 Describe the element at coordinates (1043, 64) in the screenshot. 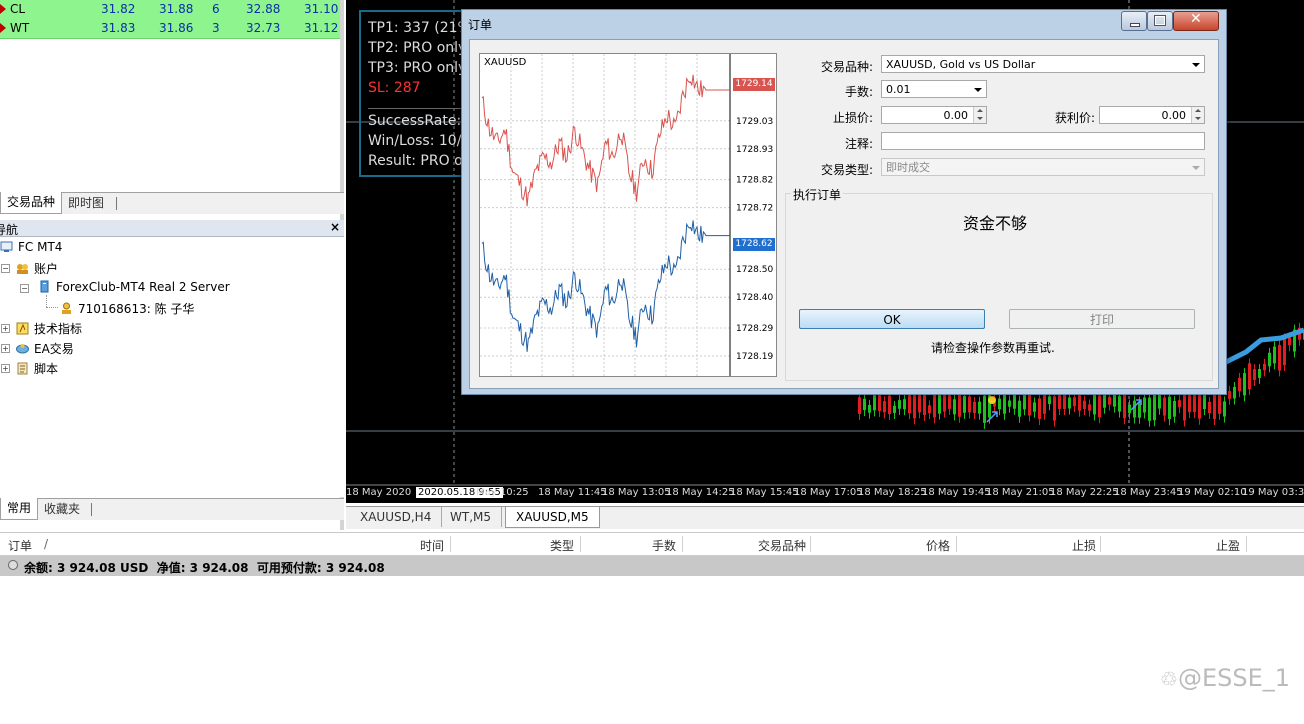

I see `symbol-select: XAUUSD, Gold vs US Dollar` at that location.